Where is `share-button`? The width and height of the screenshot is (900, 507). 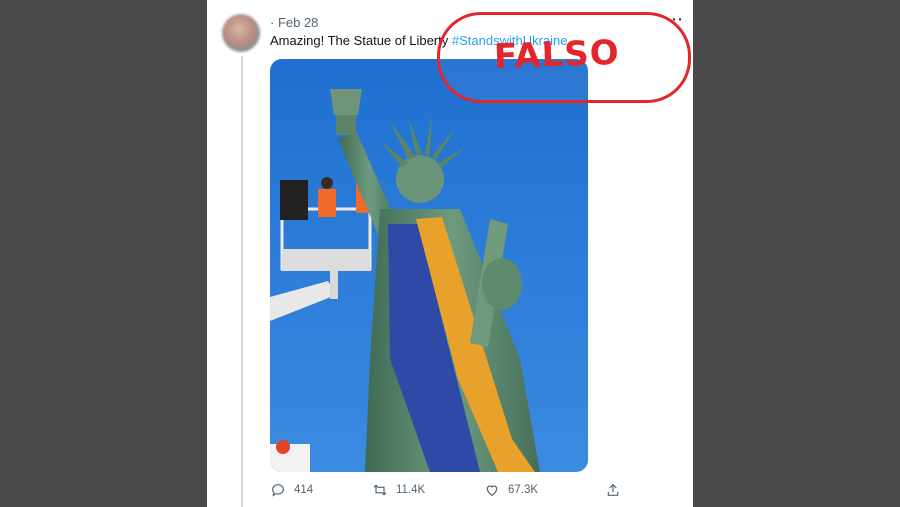 share-button is located at coordinates (613, 490).